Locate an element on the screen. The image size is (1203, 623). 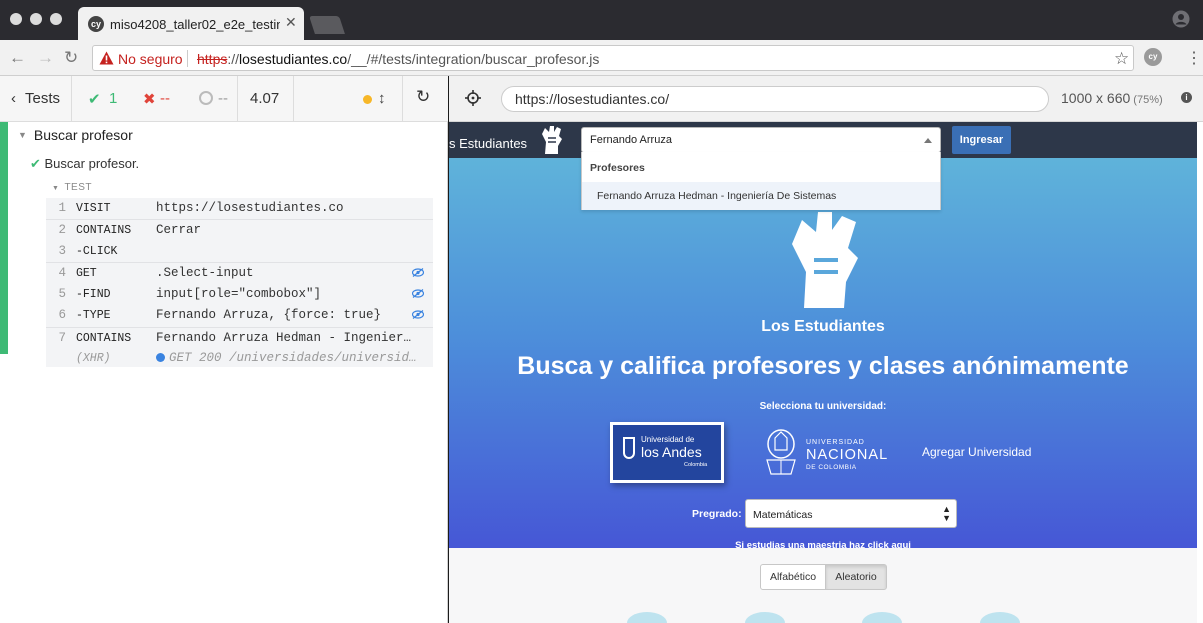
command-number: 4 is located at coordinates (62, 273).